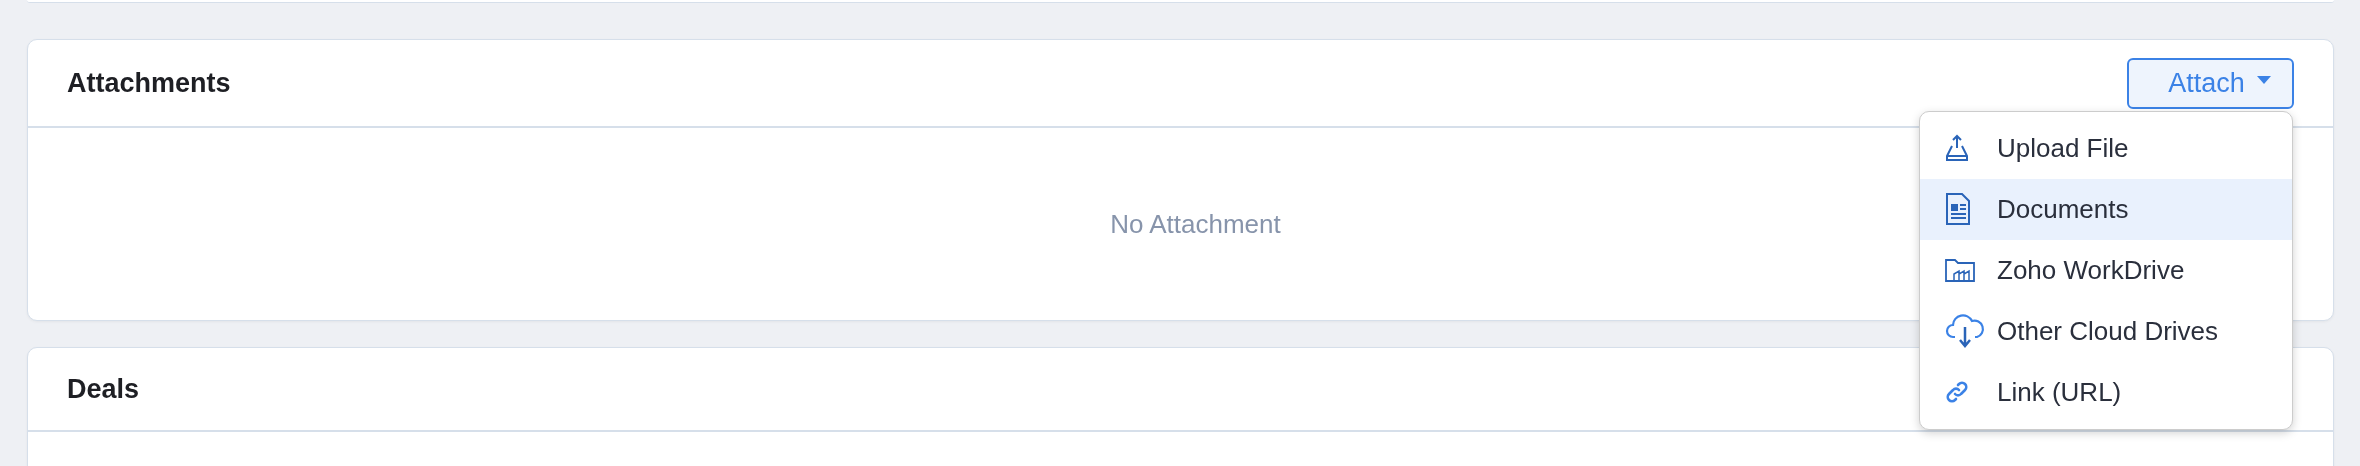 This screenshot has width=2360, height=466. What do you see at coordinates (149, 83) in the screenshot?
I see `section-title: Attachments` at bounding box center [149, 83].